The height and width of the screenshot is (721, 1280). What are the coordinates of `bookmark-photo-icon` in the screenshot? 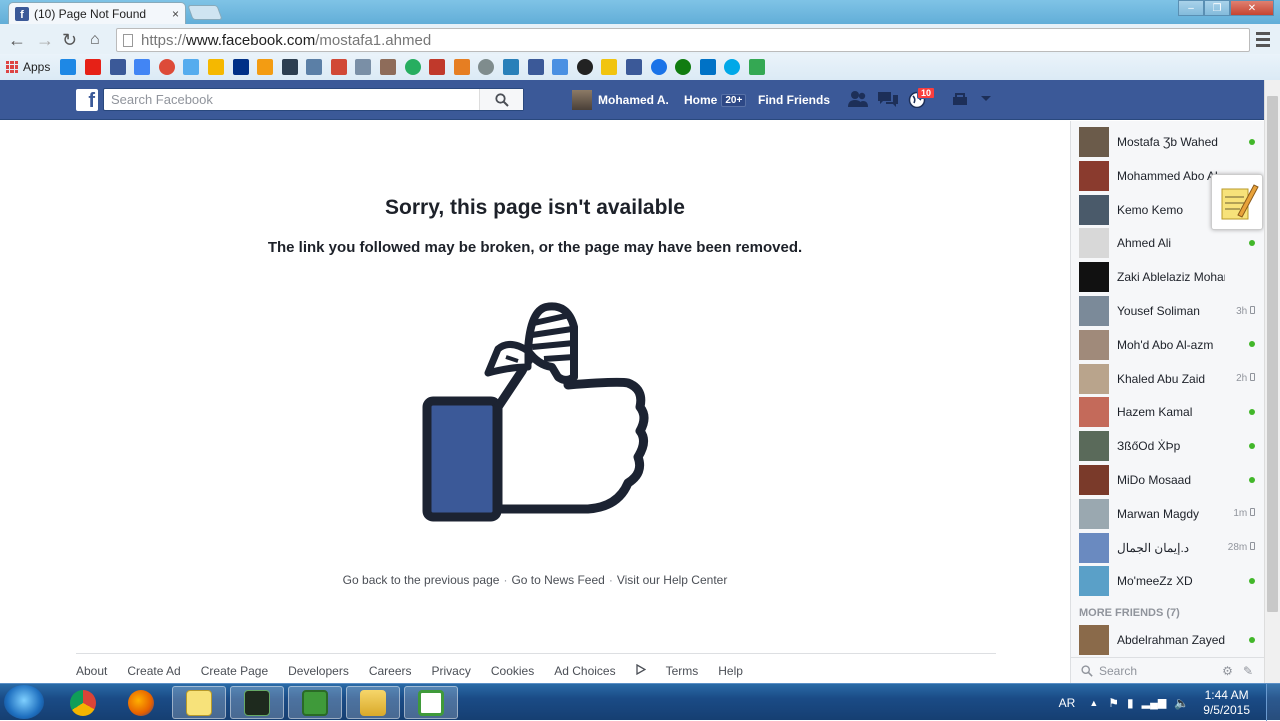 It's located at (388, 67).